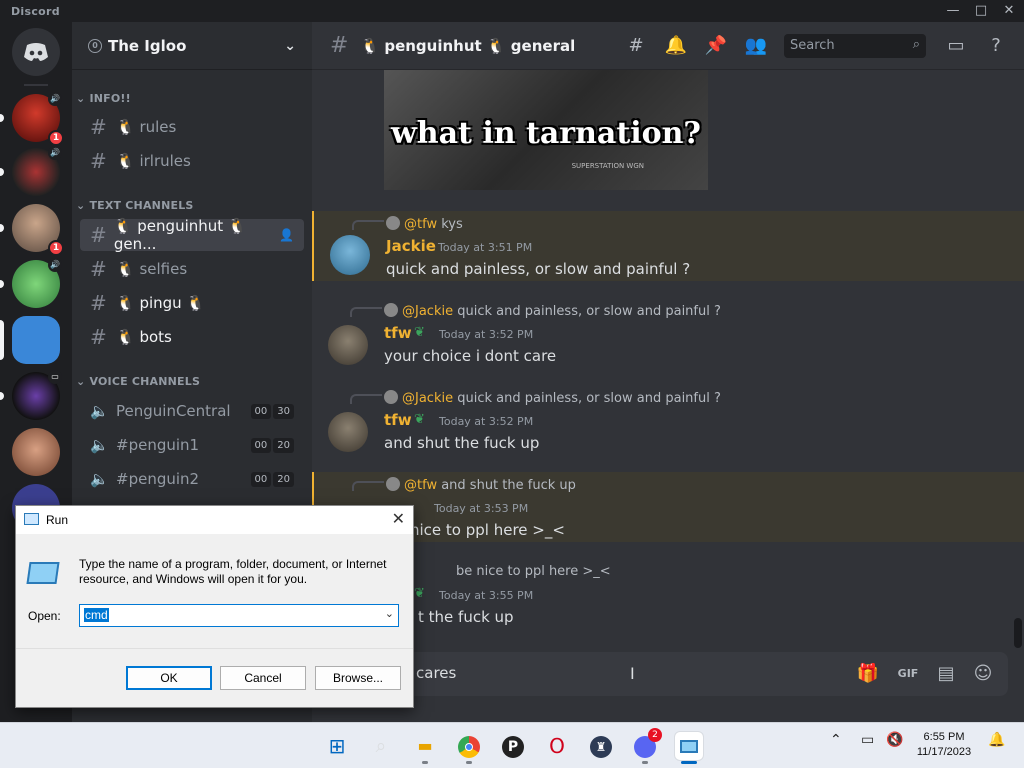  Describe the element at coordinates (756, 46) in the screenshot. I see `members-icon: 👥` at that location.